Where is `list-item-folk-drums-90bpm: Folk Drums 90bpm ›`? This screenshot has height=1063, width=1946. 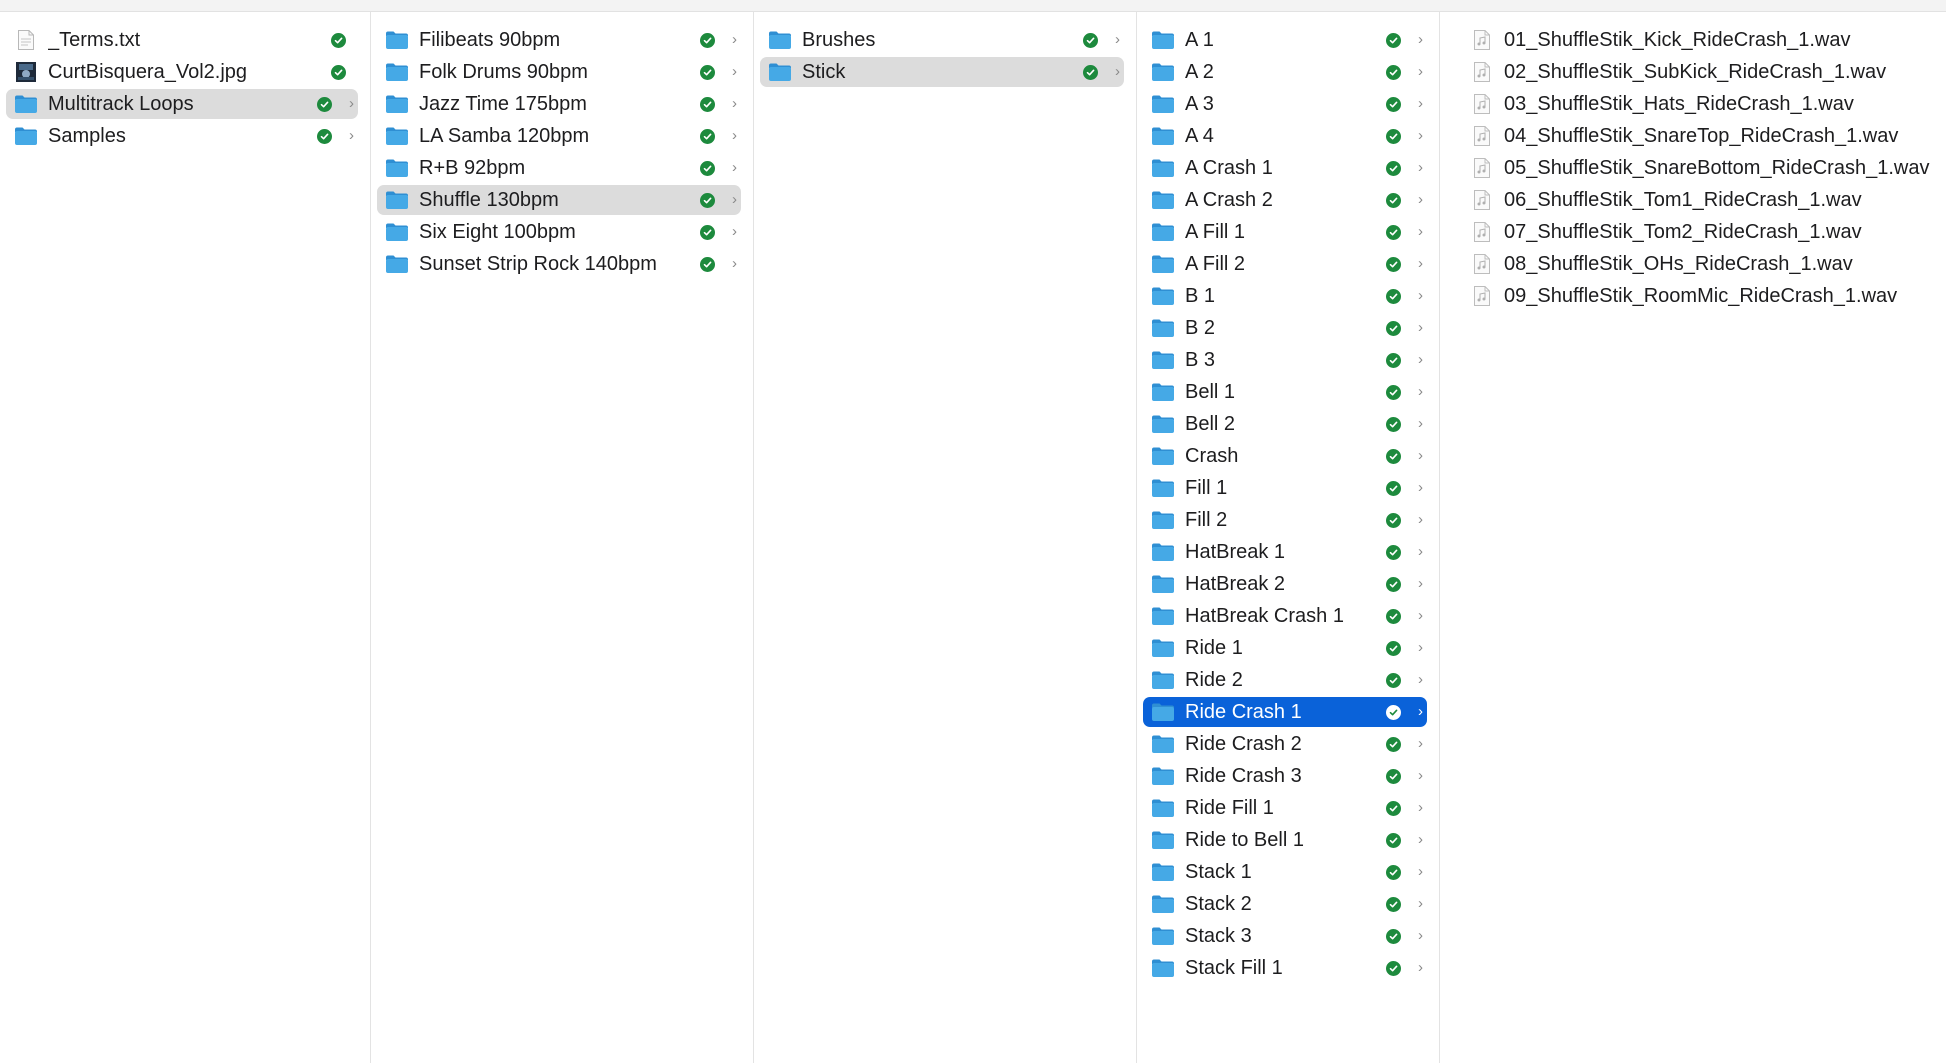
list-item-folk-drums-90bpm: Folk Drums 90bpm › is located at coordinates (559, 72).